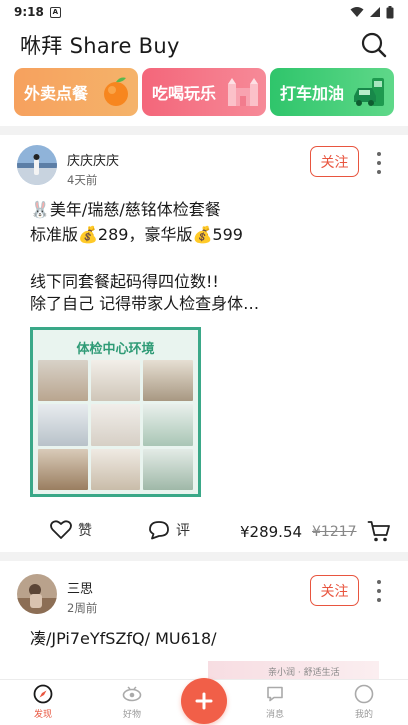 The width and height of the screenshot is (408, 725). What do you see at coordinates (304, 673) in the screenshot?
I see `post-image-caption: 亲小润 · 舒适生活` at bounding box center [304, 673].